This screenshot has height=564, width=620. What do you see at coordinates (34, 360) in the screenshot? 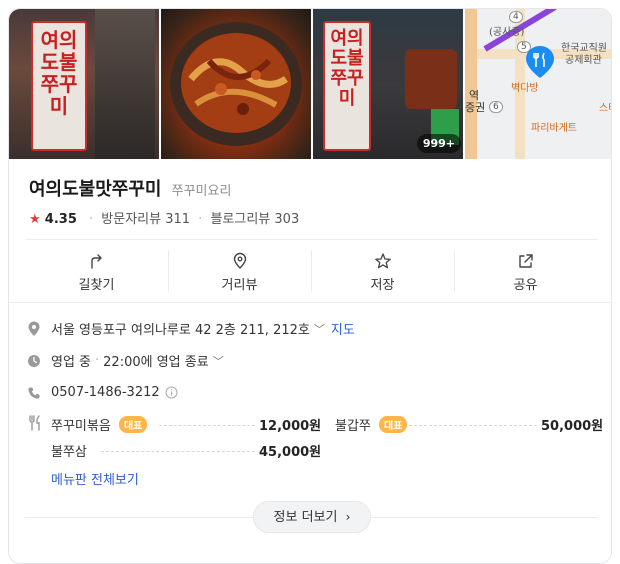
I see `clock-icon` at bounding box center [34, 360].